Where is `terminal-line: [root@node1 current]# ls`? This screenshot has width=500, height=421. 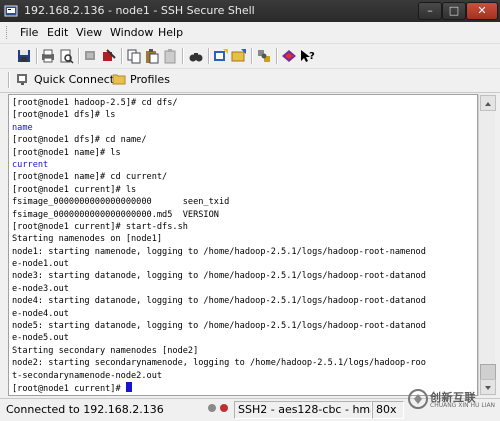
terminal-line: [root@node1 current]# ls is located at coordinates (74, 189).